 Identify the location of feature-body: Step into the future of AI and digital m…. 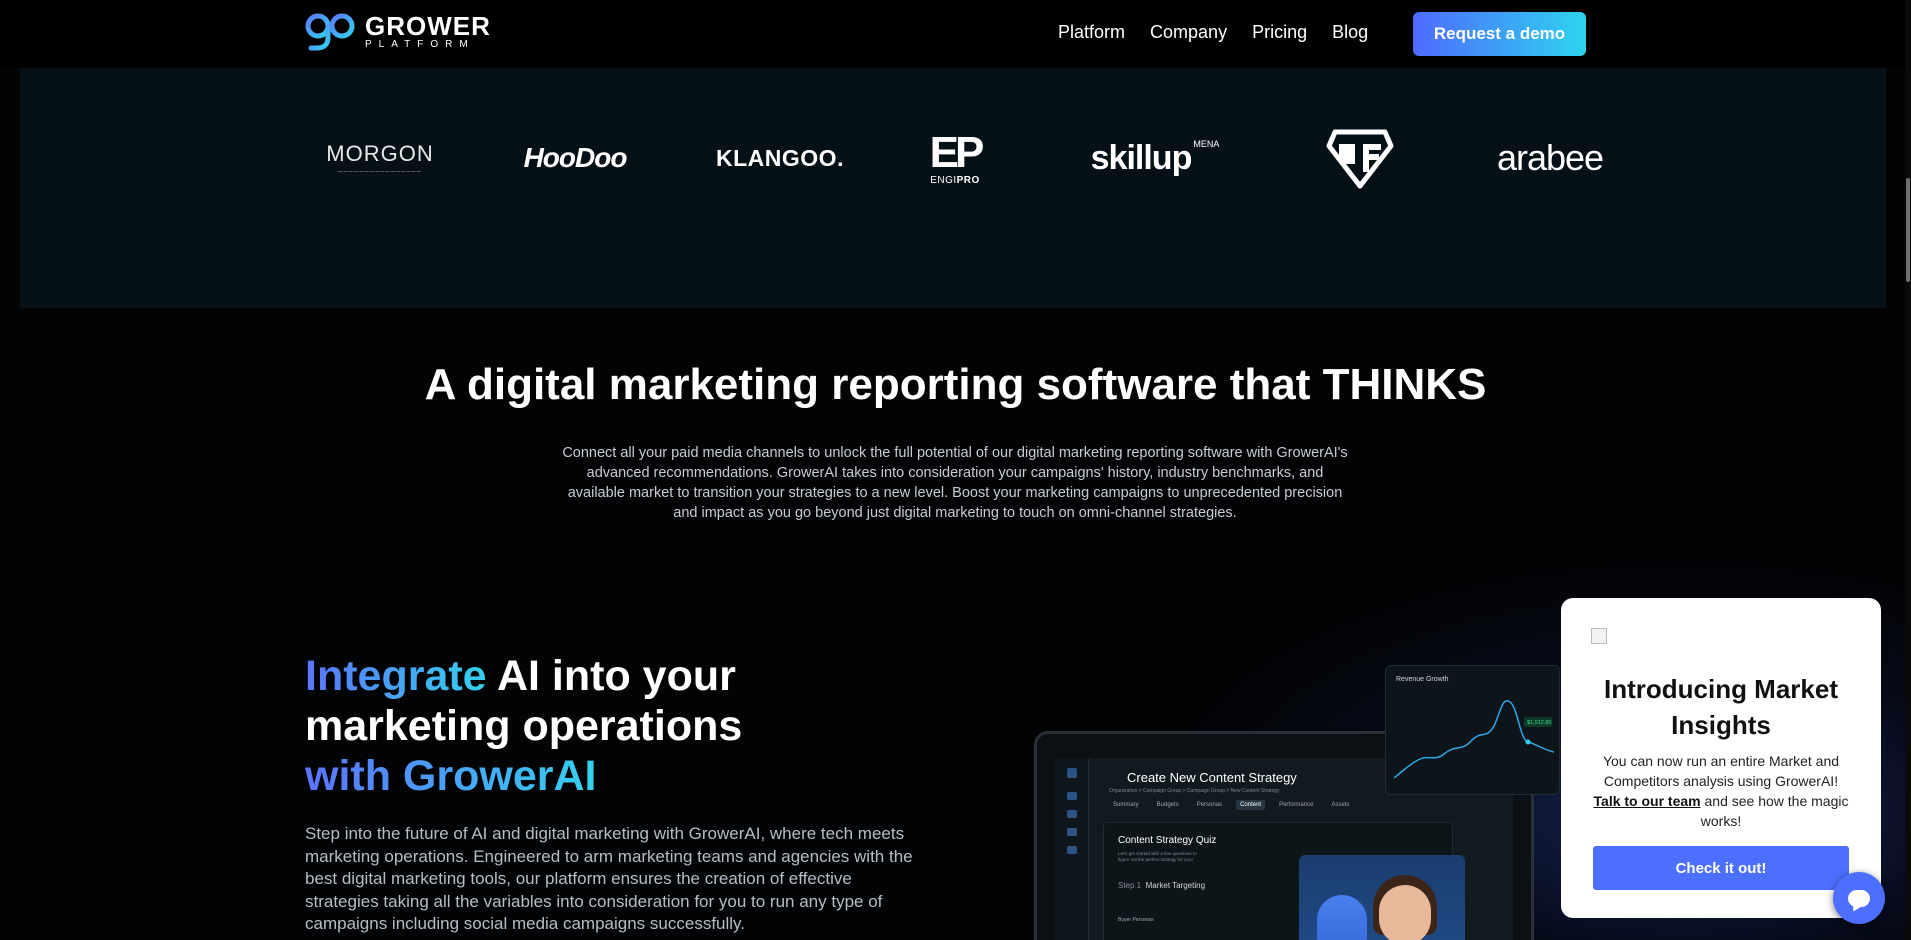
(609, 878).